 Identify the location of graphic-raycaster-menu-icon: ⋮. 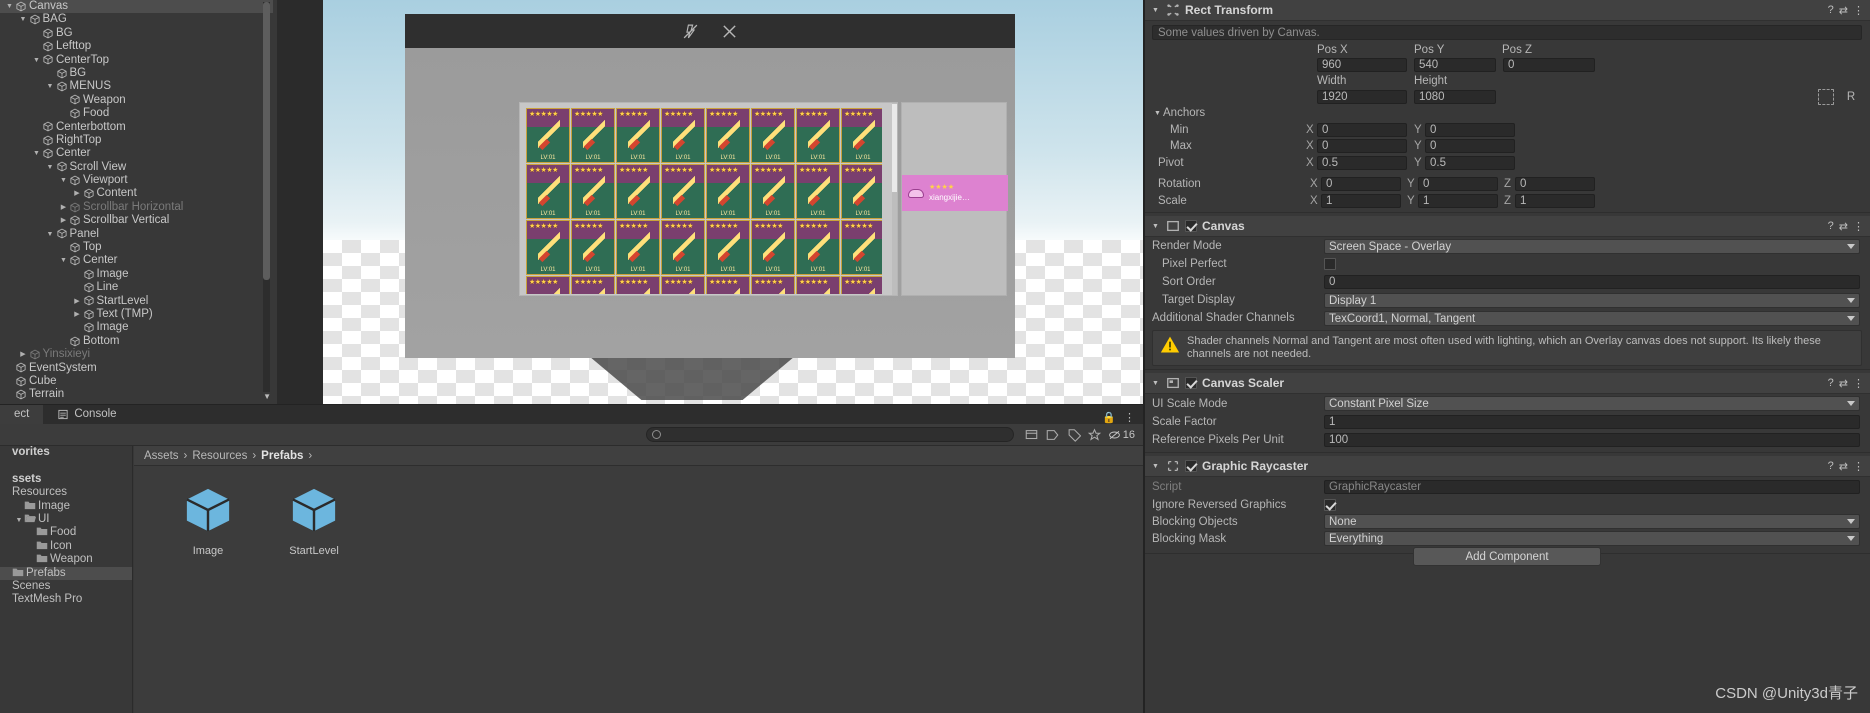
(1858, 466).